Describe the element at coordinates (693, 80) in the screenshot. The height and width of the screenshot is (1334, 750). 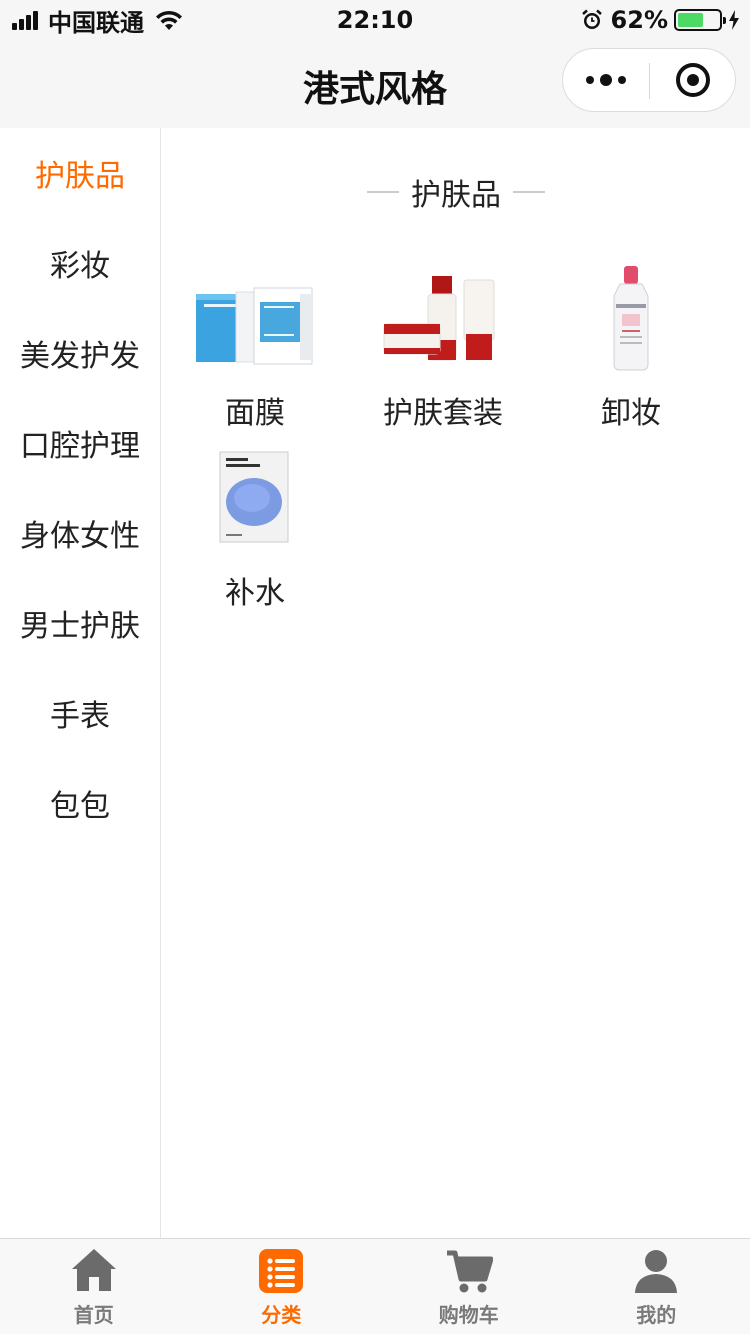
I see `target-close-icon` at that location.